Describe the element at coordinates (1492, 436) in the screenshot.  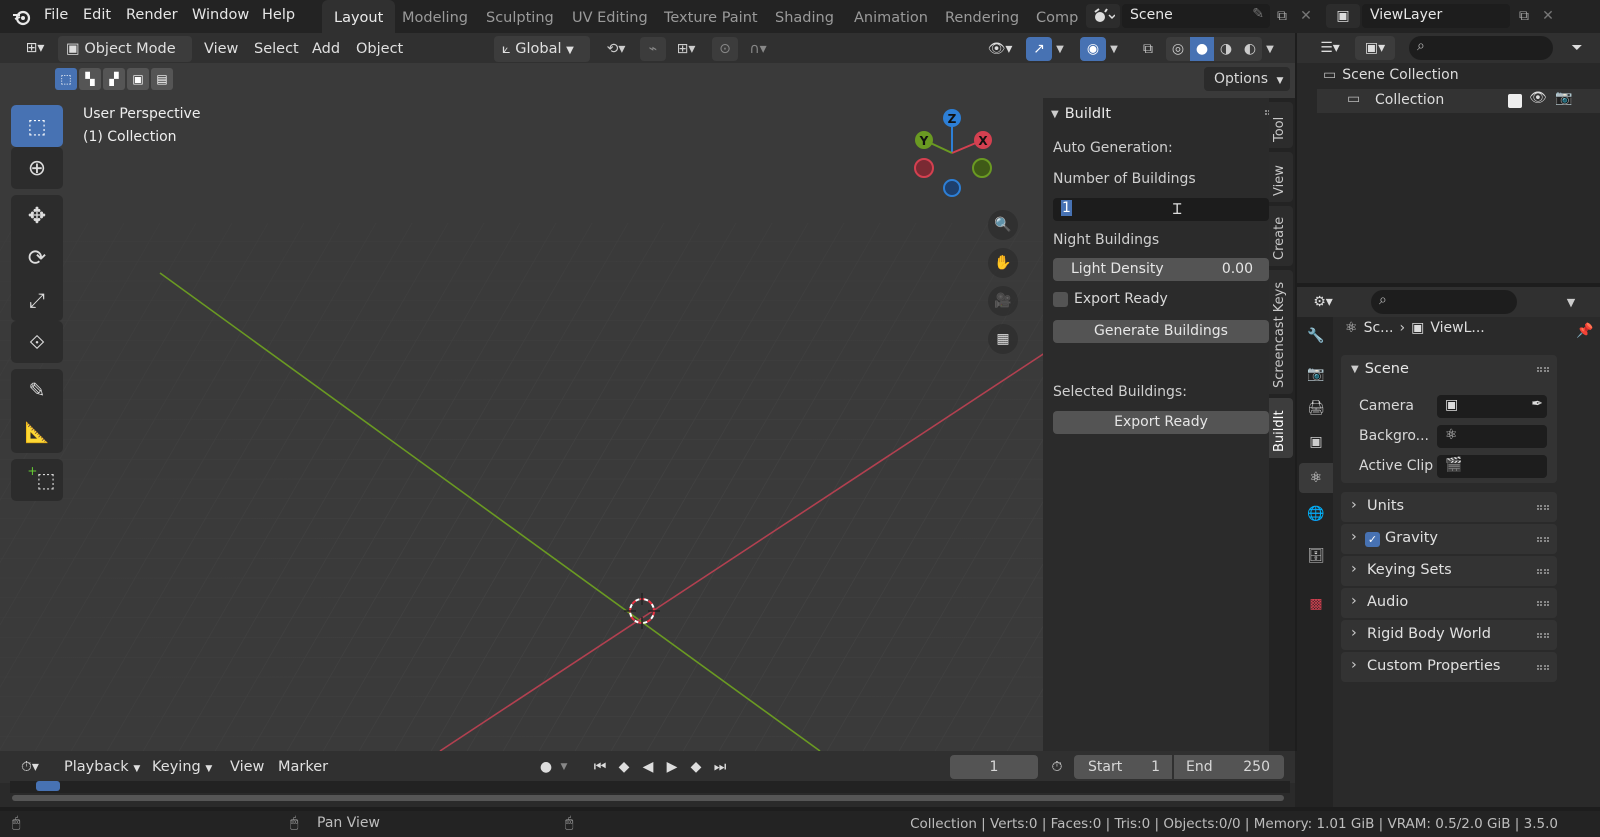
I see `background-field: ⚛` at that location.